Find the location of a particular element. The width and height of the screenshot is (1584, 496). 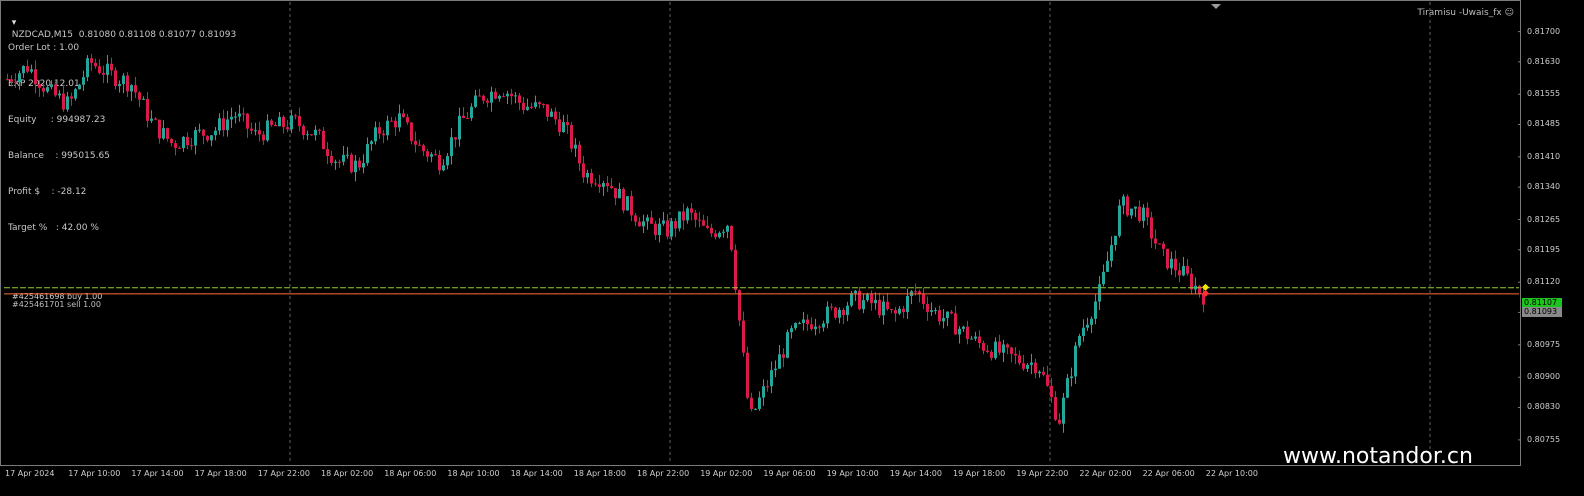

time-tick-label: 19 Apr 06:00 is located at coordinates (789, 473).